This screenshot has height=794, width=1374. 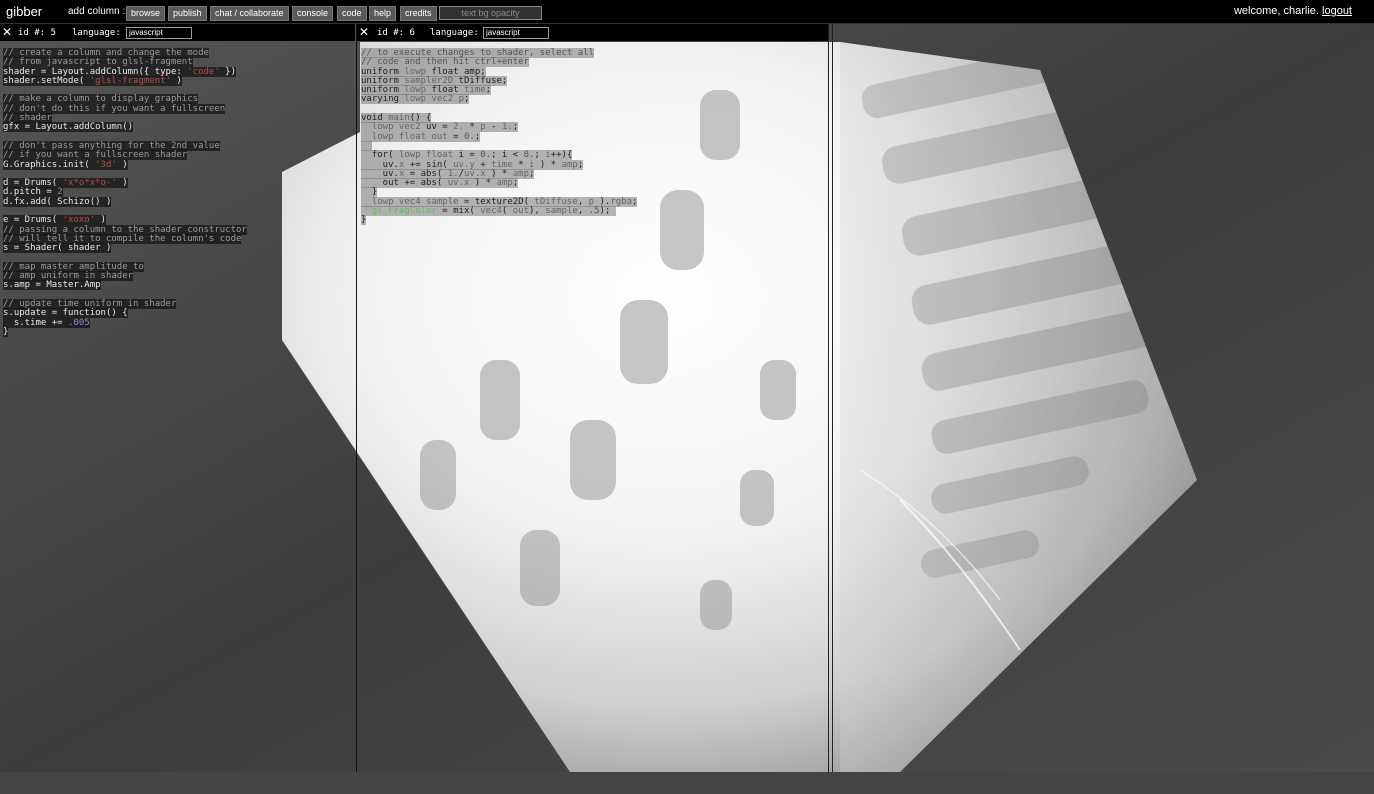 What do you see at coordinates (313, 13) in the screenshot?
I see `console-button: console` at bounding box center [313, 13].